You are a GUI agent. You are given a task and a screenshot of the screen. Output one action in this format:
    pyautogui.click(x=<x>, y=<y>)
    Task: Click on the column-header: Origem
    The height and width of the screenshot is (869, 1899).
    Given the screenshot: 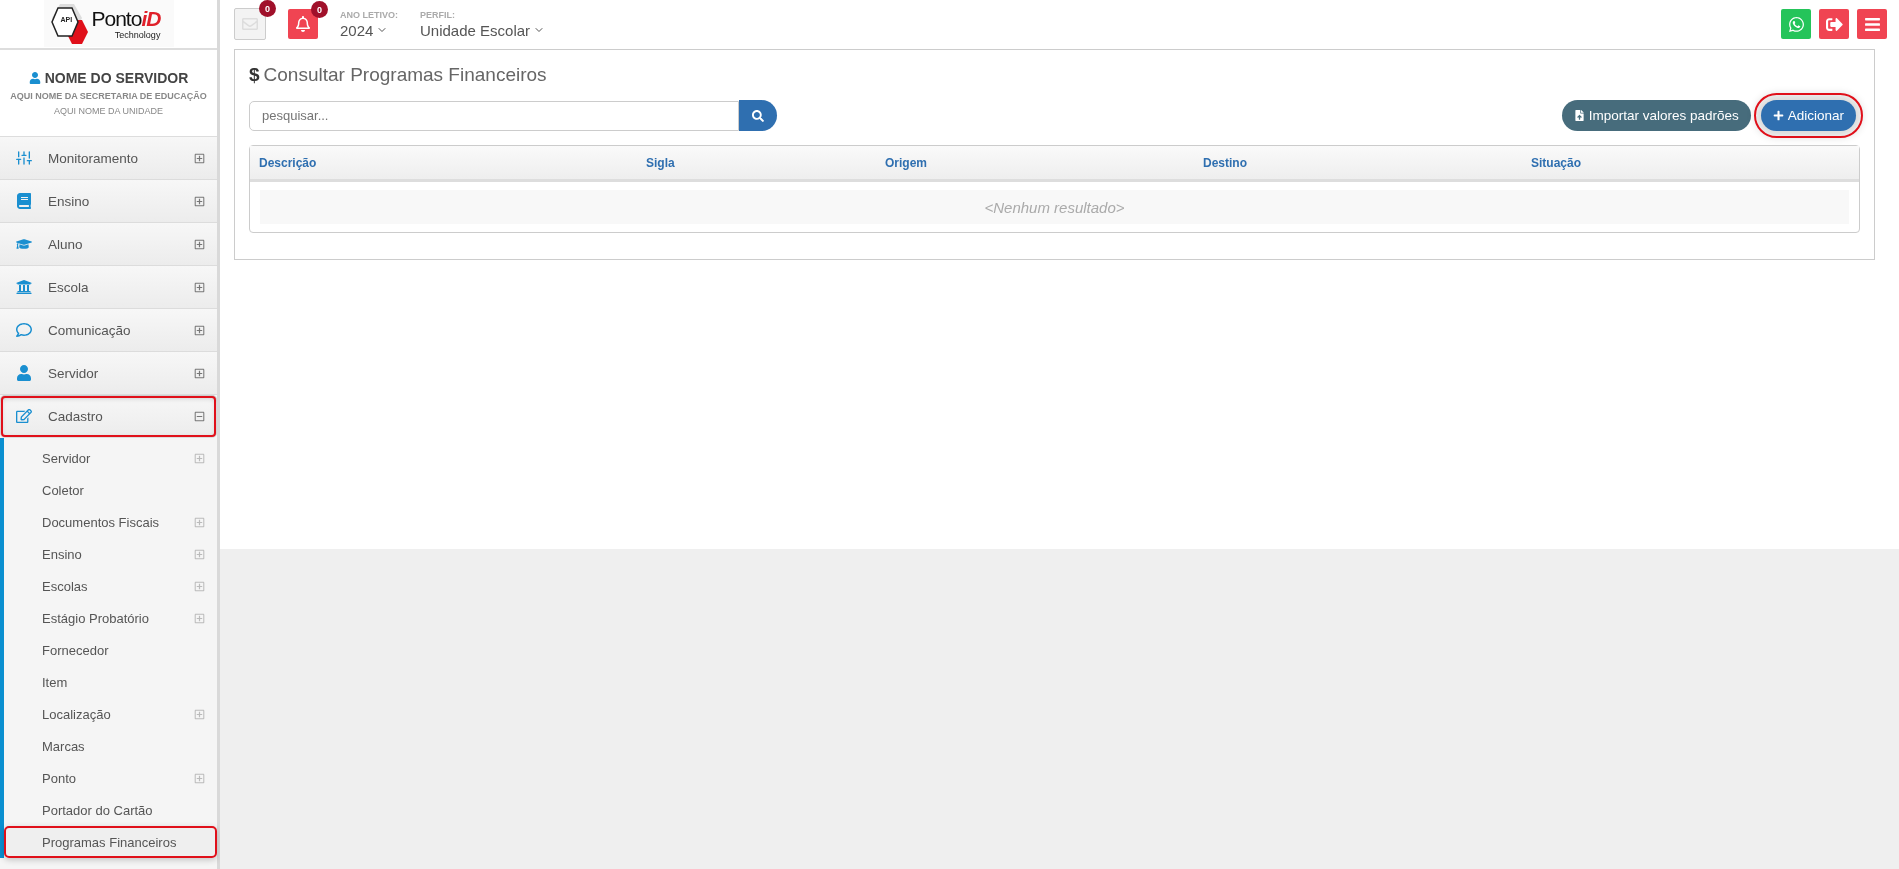 What is the action you would take?
    pyautogui.click(x=906, y=162)
    